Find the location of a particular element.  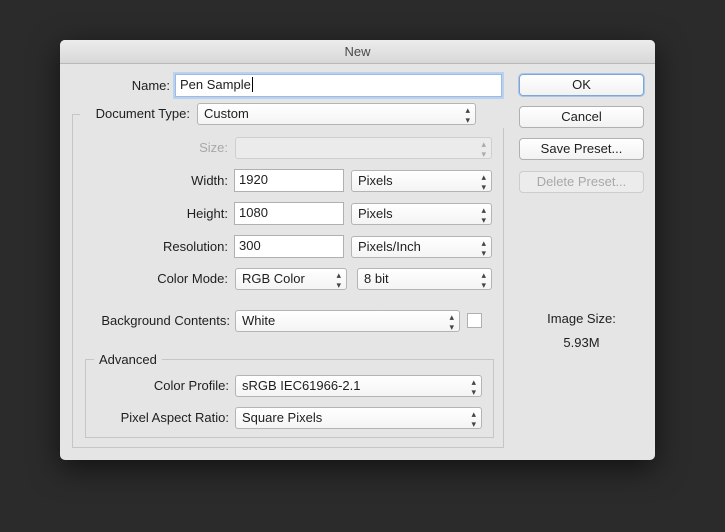

width-unit-value: Pixels is located at coordinates (375, 180).